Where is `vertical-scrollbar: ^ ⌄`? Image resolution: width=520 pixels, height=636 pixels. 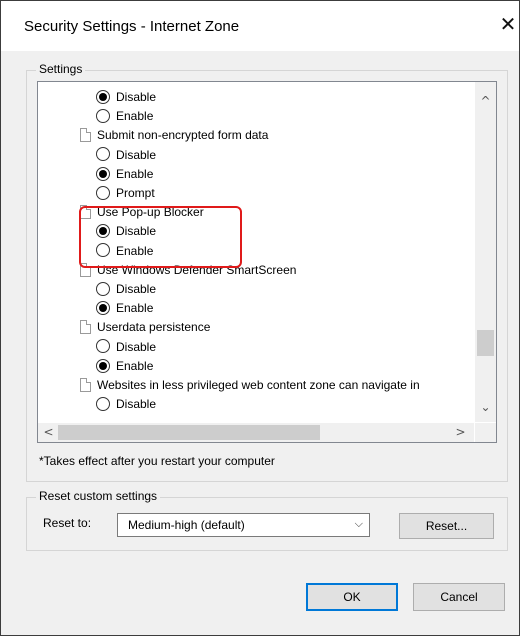
vertical-scrollbar: ^ ⌄ is located at coordinates (485, 252).